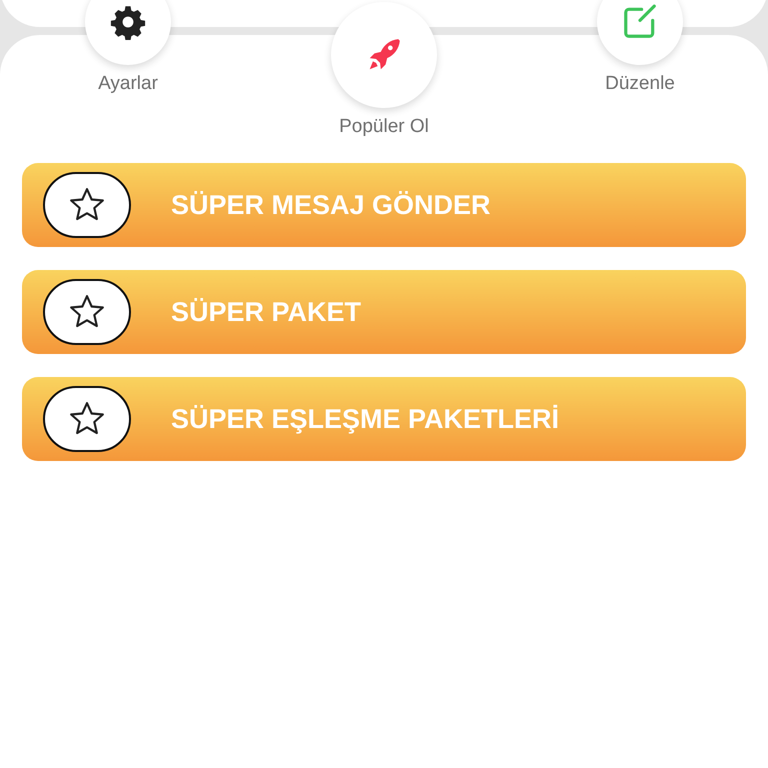  Describe the element at coordinates (384, 127) in the screenshot. I see `action-label: Popüler Ol` at that location.